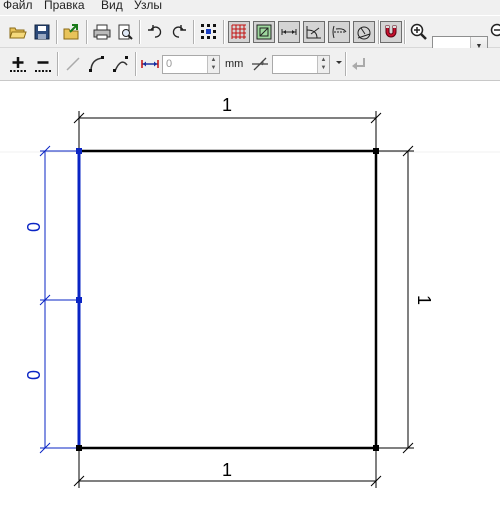 The image size is (500, 518). What do you see at coordinates (43, 64) in the screenshot?
I see `remove-node-icon` at bounding box center [43, 64].